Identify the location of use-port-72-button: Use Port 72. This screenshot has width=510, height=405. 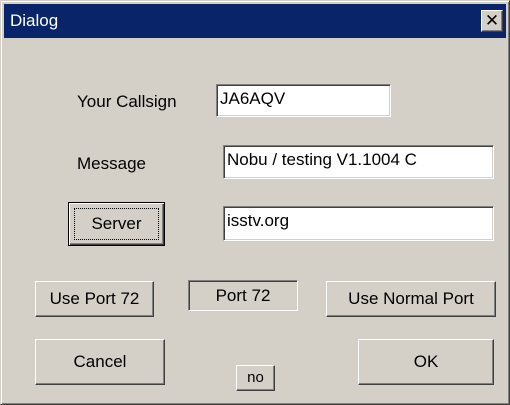
(94, 299).